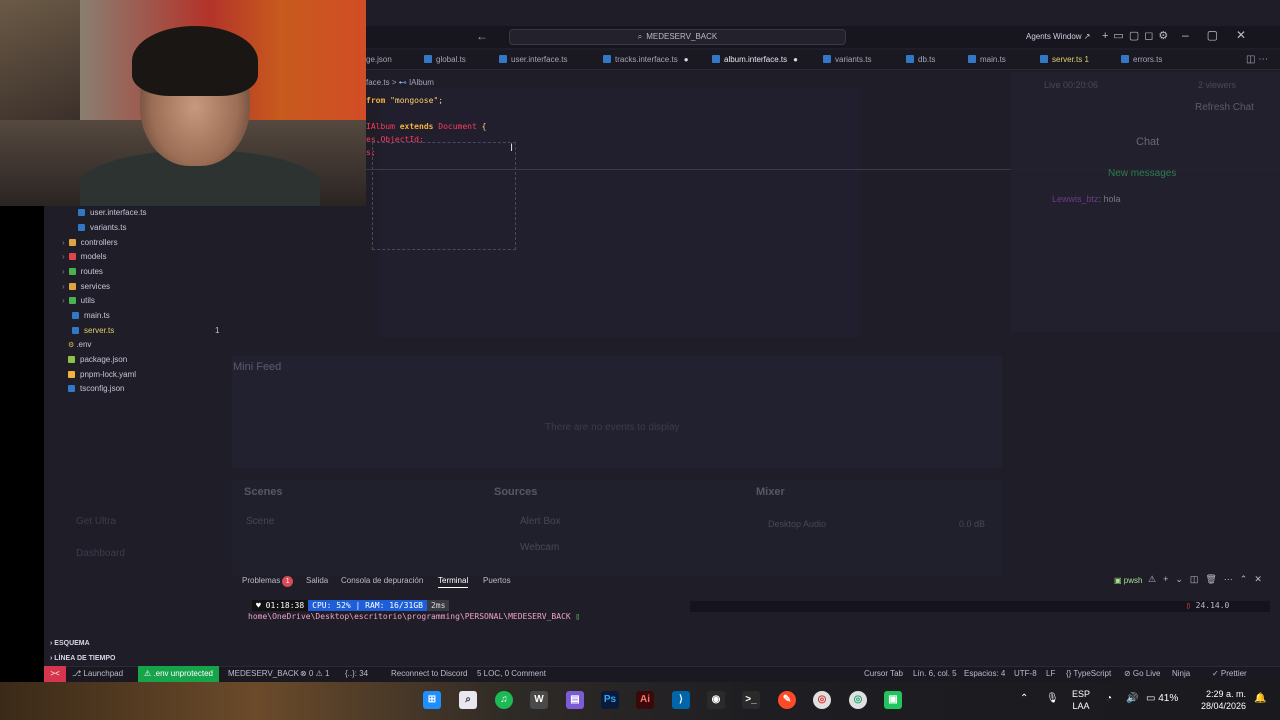  I want to click on tab-tracks-interface: tracks.interface.ts ●, so click(646, 59).